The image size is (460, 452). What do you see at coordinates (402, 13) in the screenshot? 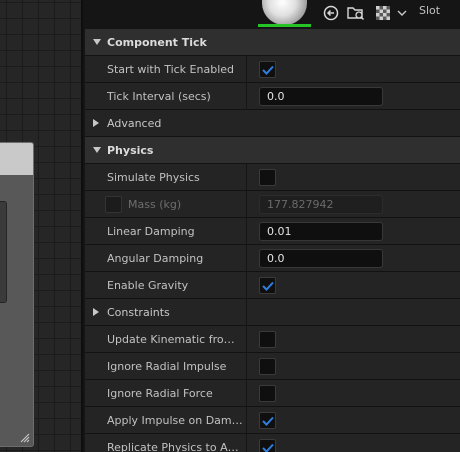
I see `chevron-down-icon` at bounding box center [402, 13].